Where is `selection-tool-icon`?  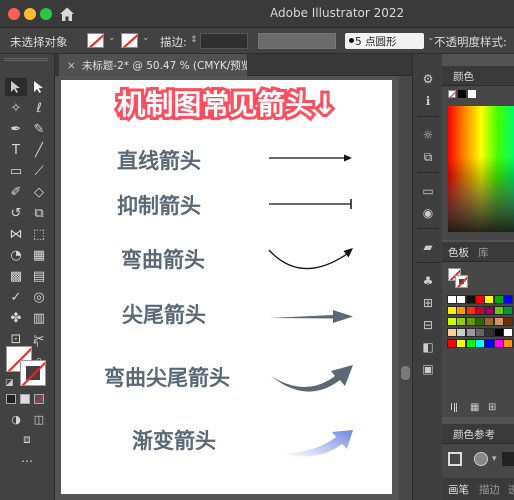 selection-tool-icon is located at coordinates (16, 87).